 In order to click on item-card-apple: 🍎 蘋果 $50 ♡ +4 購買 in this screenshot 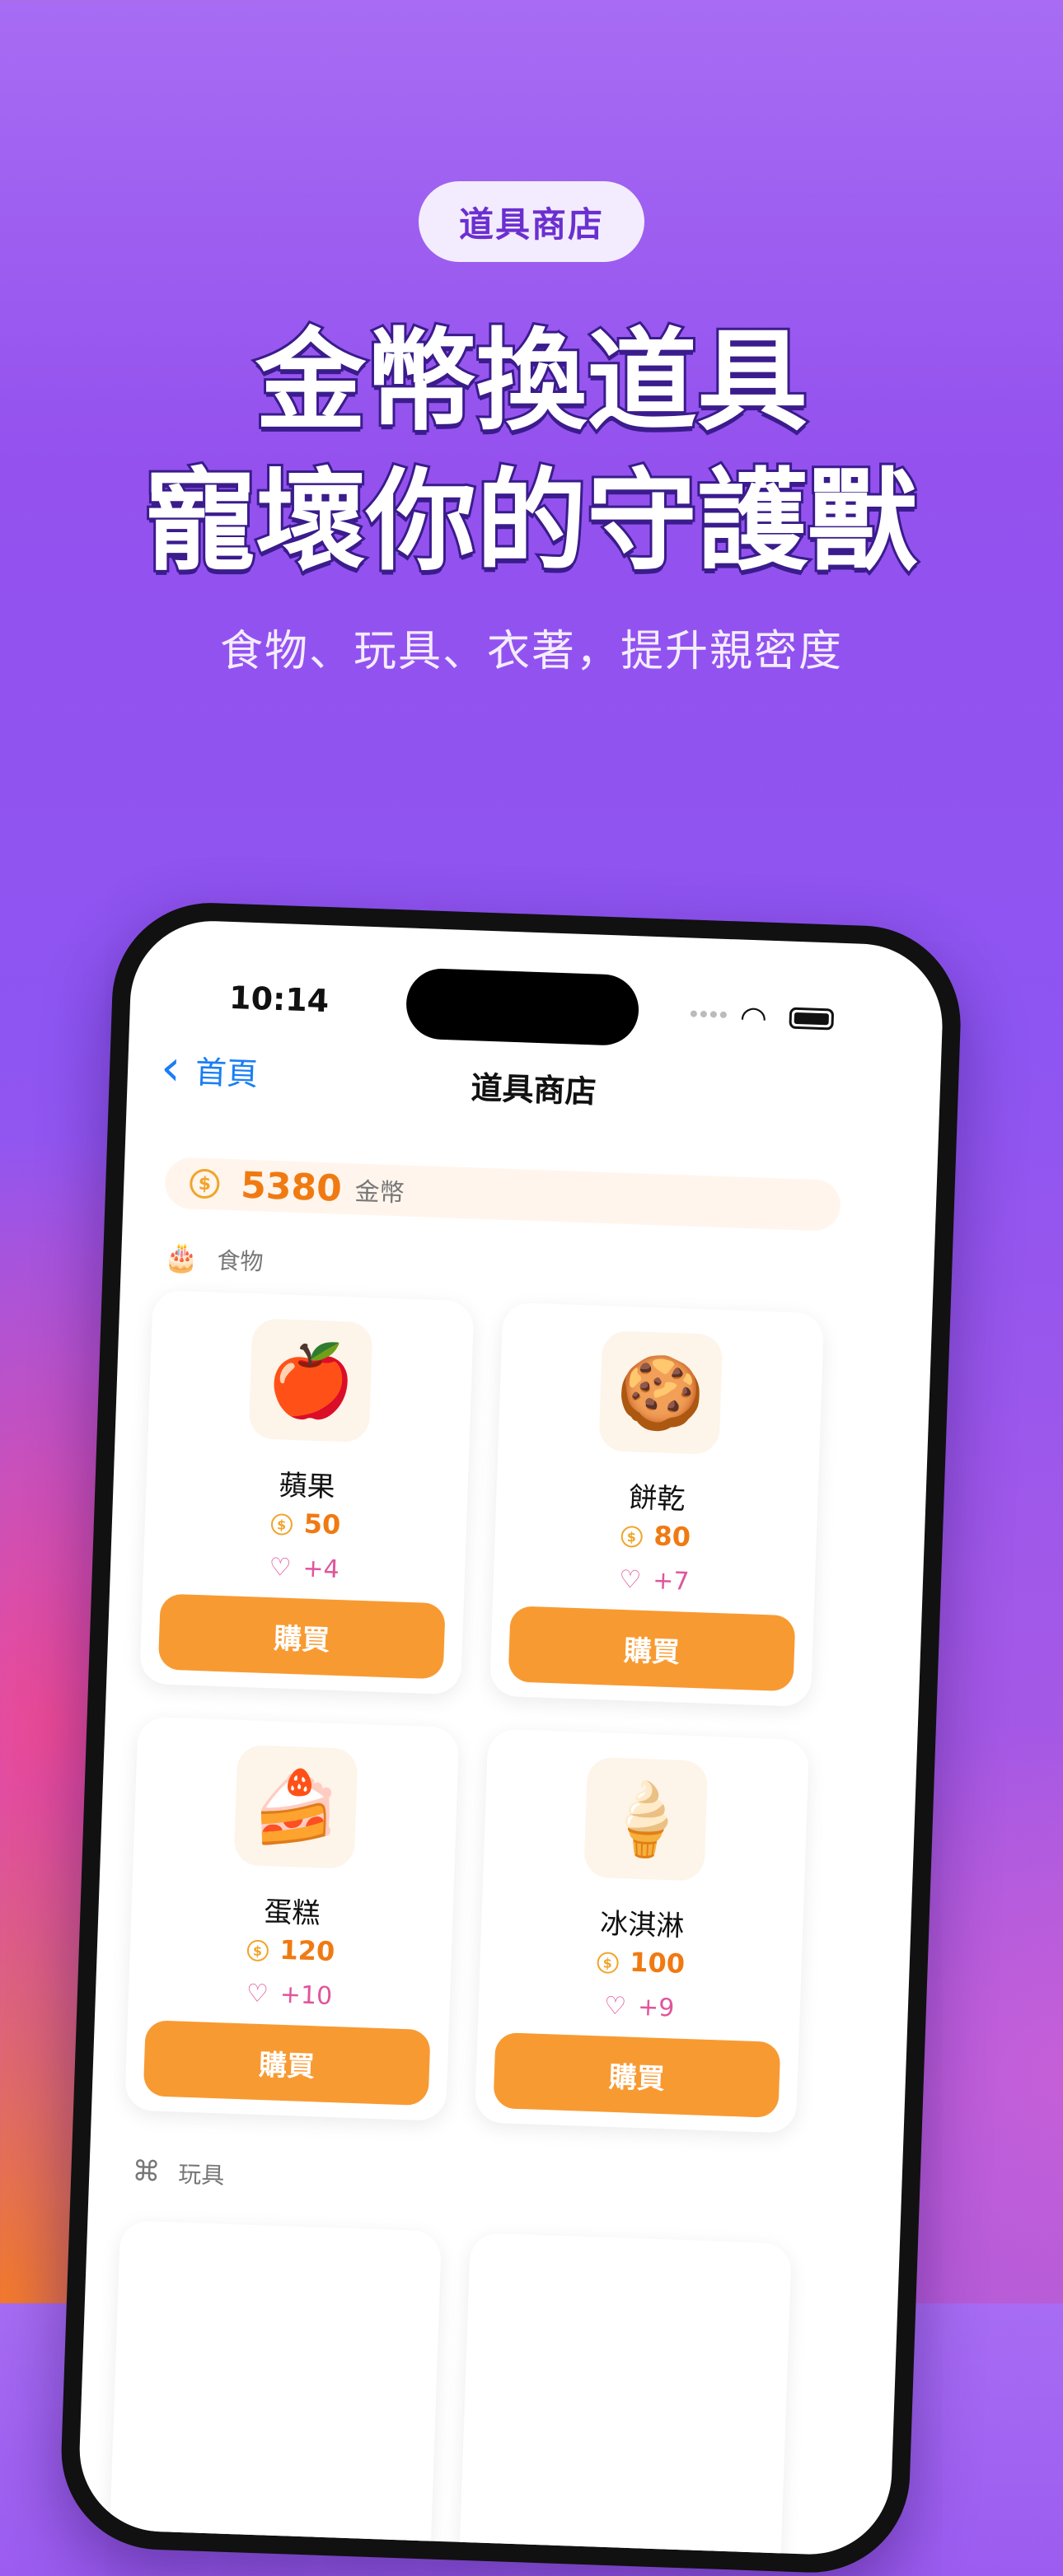, I will do `click(307, 1492)`.